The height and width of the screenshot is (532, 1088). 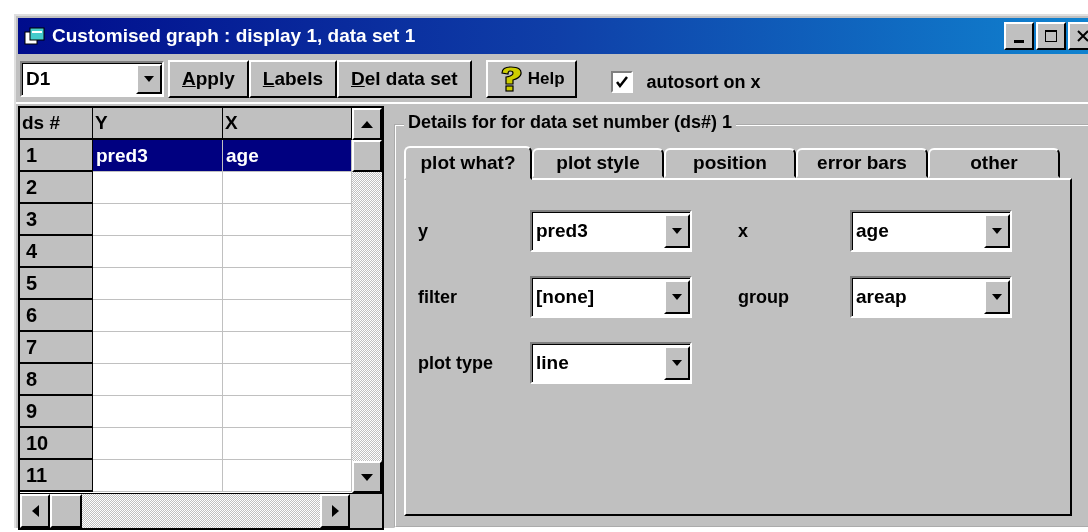 What do you see at coordinates (862, 163) in the screenshot?
I see `tab: error bars` at bounding box center [862, 163].